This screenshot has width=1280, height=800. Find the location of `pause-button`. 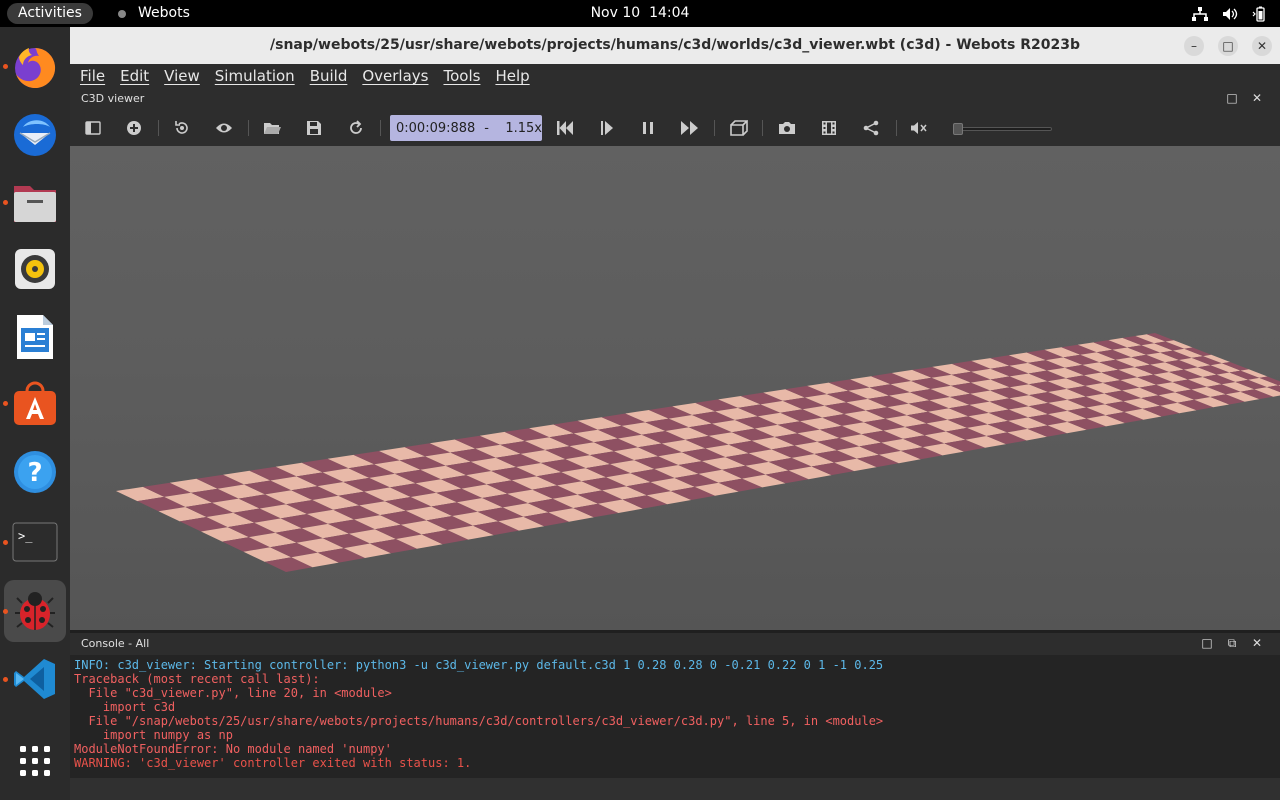

pause-button is located at coordinates (648, 128).